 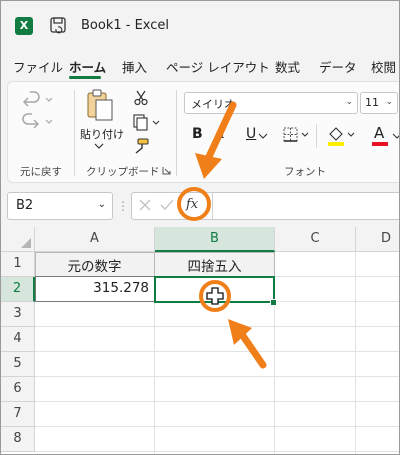 What do you see at coordinates (18, 364) in the screenshot?
I see `row-header-5: 5` at bounding box center [18, 364].